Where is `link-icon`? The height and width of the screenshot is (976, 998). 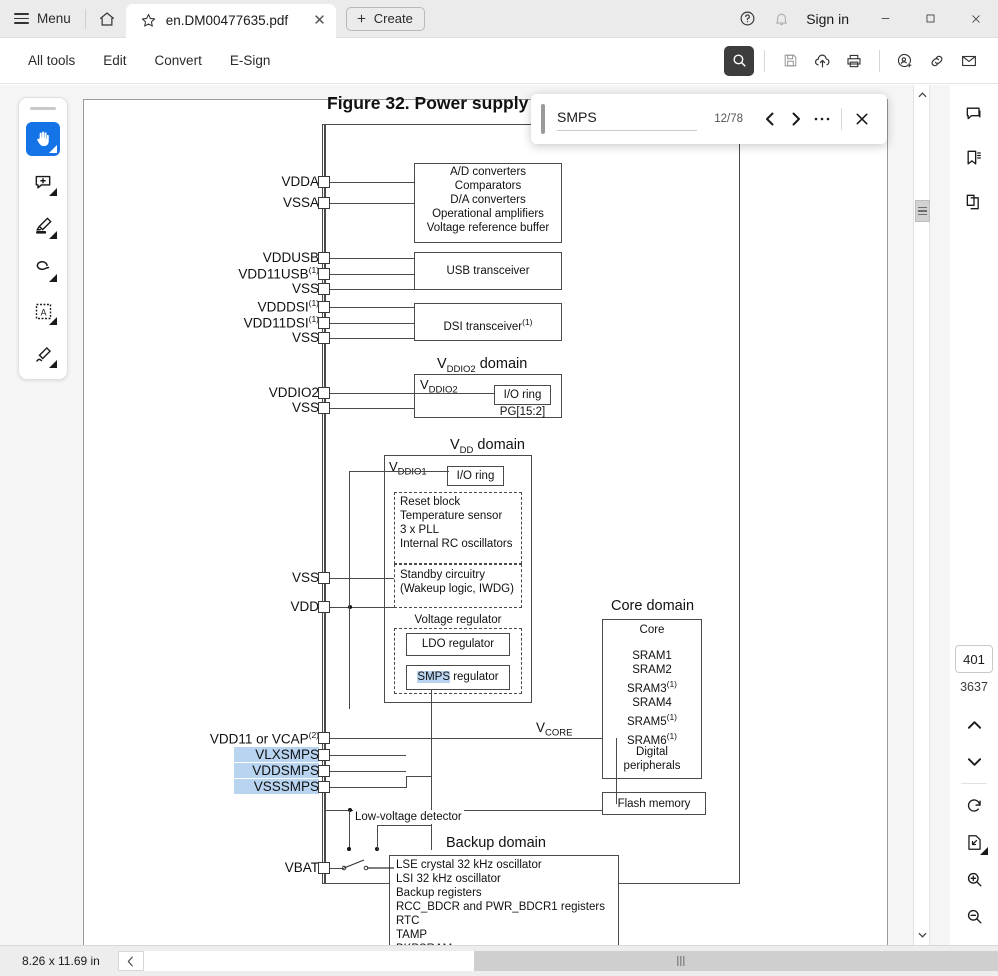
link-icon is located at coordinates (937, 61).